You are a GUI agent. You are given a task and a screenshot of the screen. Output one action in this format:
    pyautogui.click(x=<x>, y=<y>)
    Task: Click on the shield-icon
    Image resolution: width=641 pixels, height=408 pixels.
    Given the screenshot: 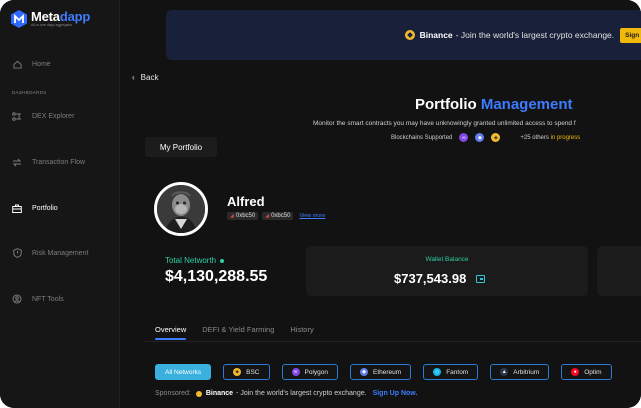 What is the action you would take?
    pyautogui.click(x=17, y=253)
    